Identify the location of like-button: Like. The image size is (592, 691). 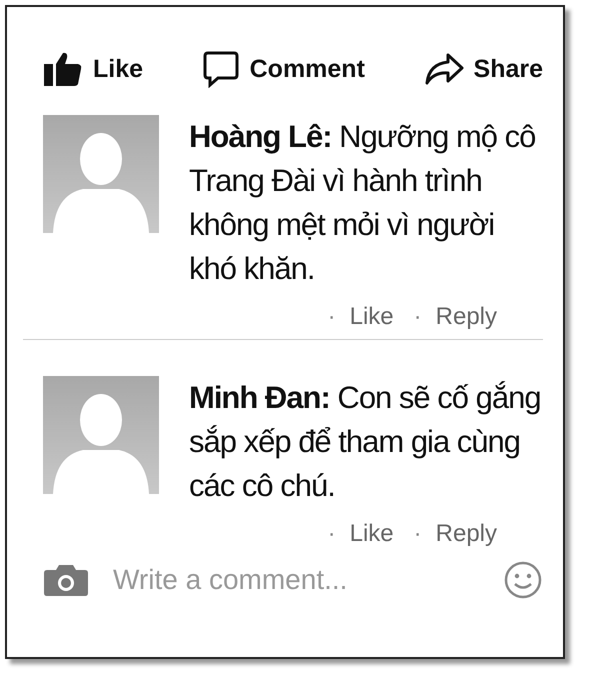
(93, 69).